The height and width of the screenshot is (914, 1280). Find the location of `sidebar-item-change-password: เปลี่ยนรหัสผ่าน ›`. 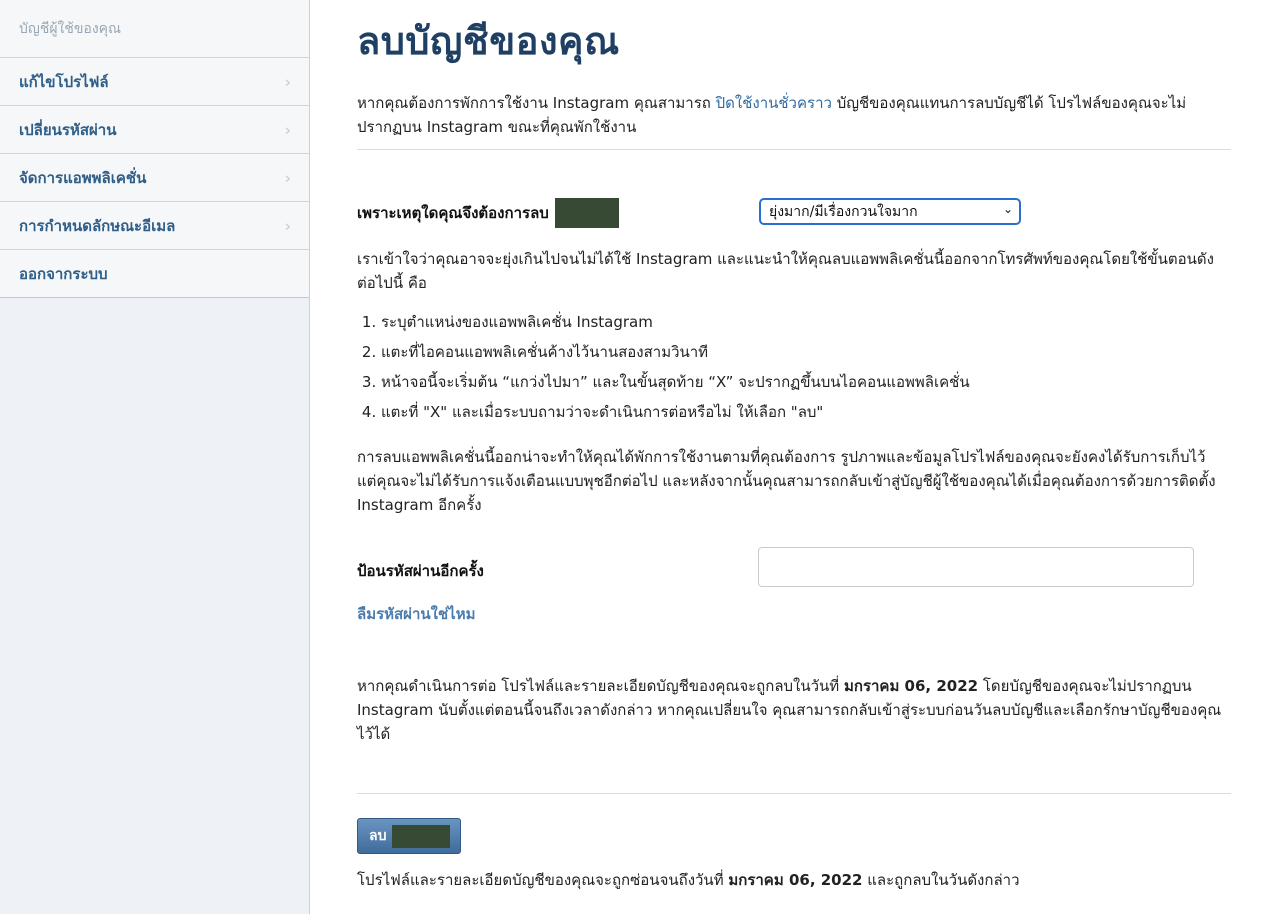

sidebar-item-change-password: เปลี่ยนรหัสผ่าน › is located at coordinates (154, 130).